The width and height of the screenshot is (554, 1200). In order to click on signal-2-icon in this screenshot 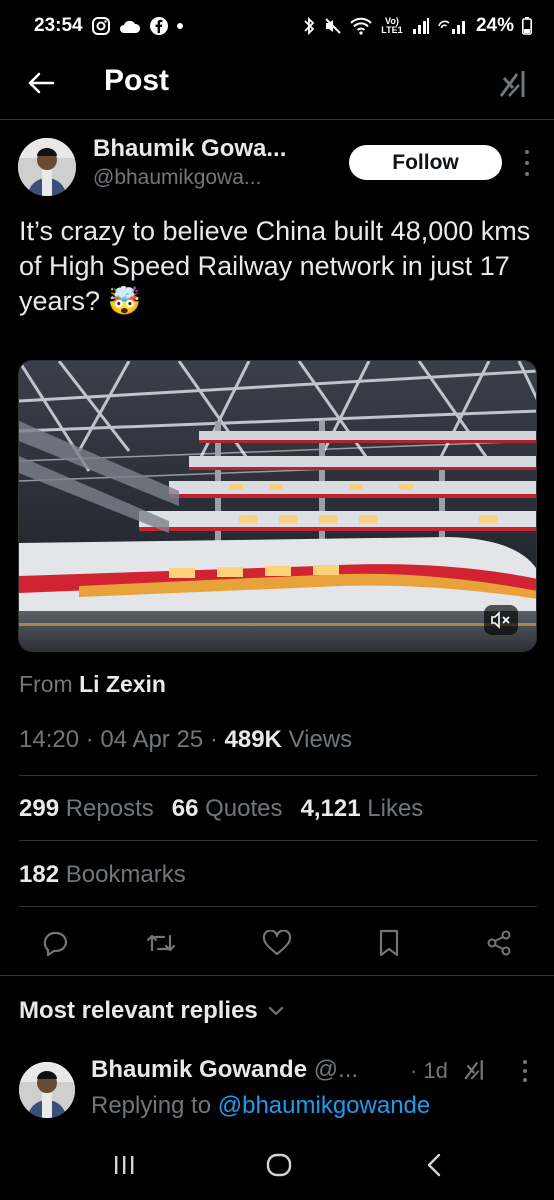, I will do `click(453, 26)`.